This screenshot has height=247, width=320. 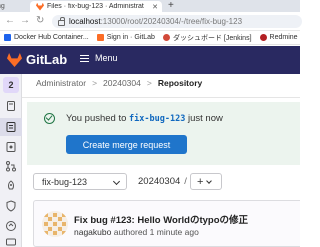 I want to click on project-sidebar: 2, so click(x=11, y=160).